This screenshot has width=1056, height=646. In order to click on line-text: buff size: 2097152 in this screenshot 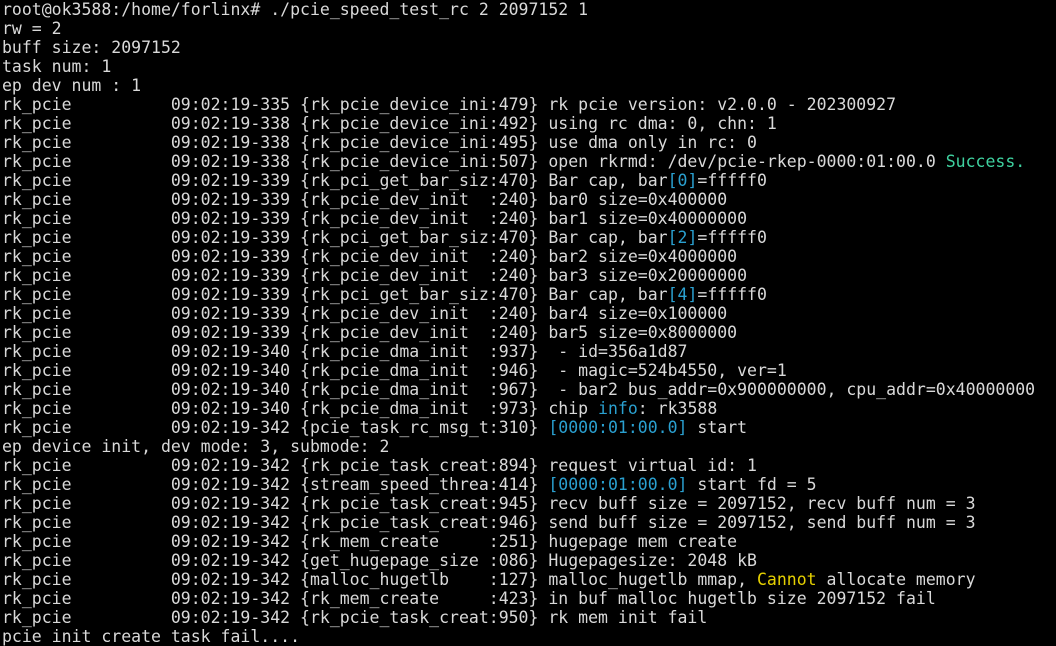, I will do `click(91, 47)`.